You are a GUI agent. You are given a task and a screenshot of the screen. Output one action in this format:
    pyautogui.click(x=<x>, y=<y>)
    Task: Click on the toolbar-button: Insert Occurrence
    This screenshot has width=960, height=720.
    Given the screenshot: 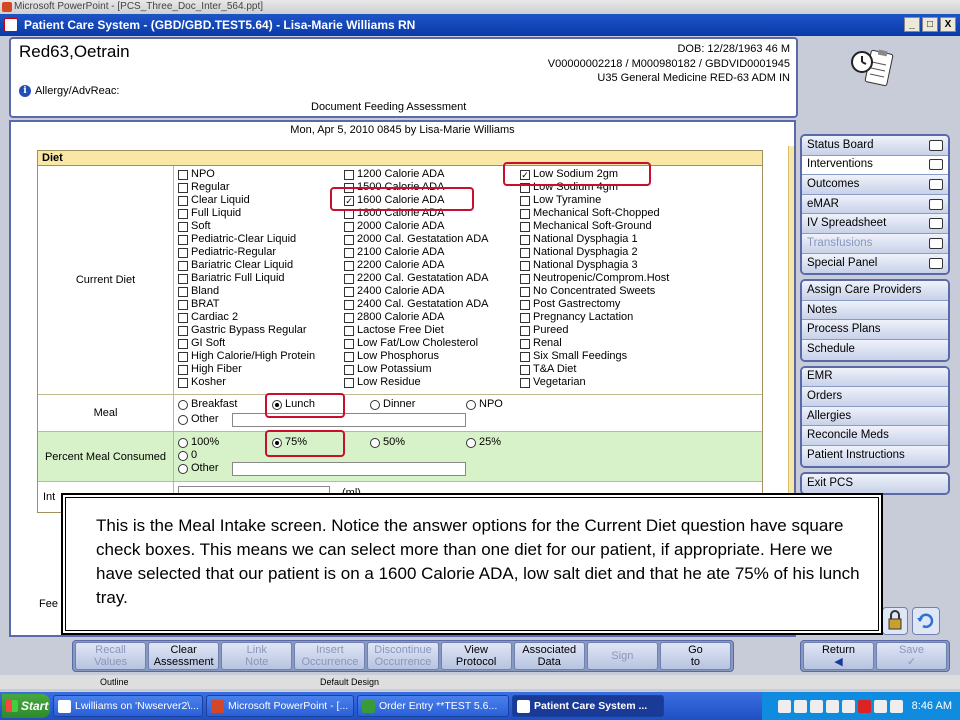 What is the action you would take?
    pyautogui.click(x=330, y=656)
    